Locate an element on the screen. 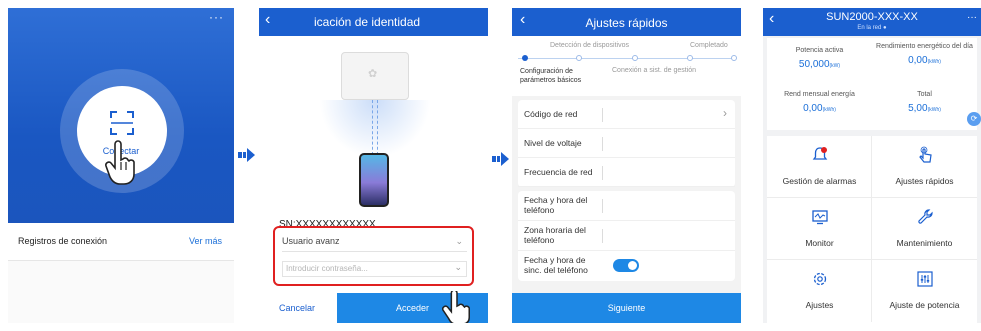 The image size is (981, 331). bell-icon is located at coordinates (820, 153).